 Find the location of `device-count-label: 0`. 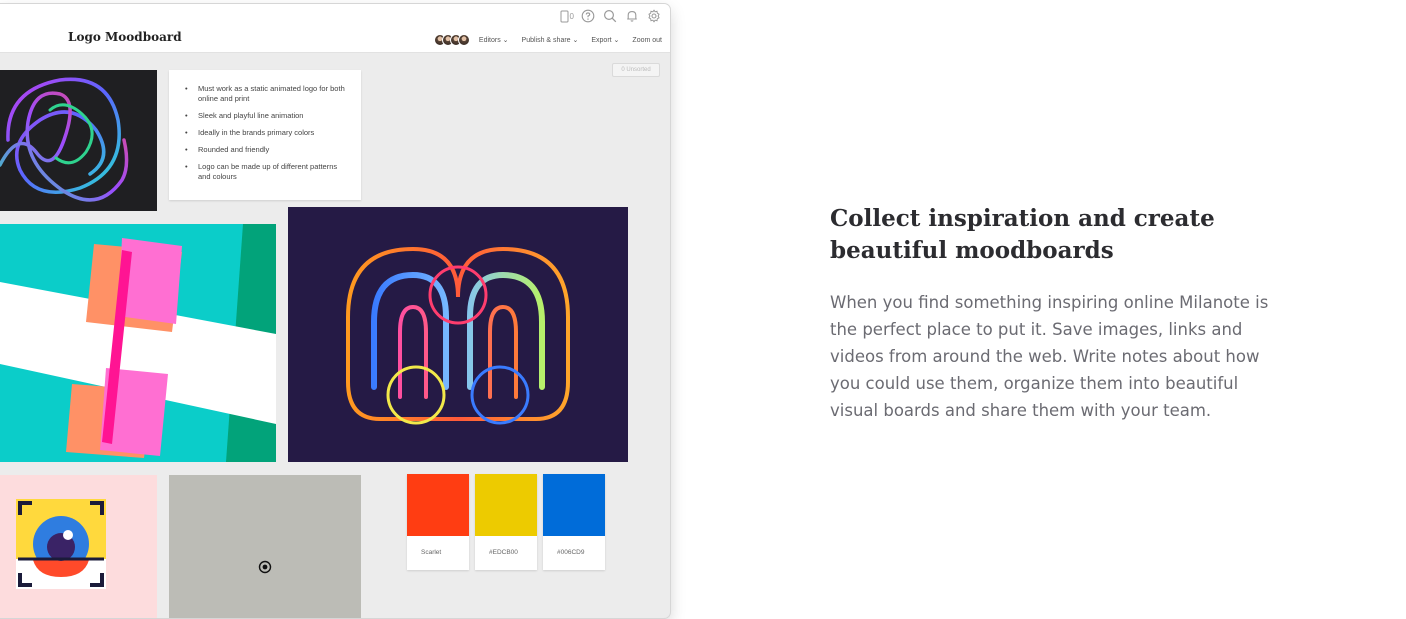

device-count-label: 0 is located at coordinates (571, 16).